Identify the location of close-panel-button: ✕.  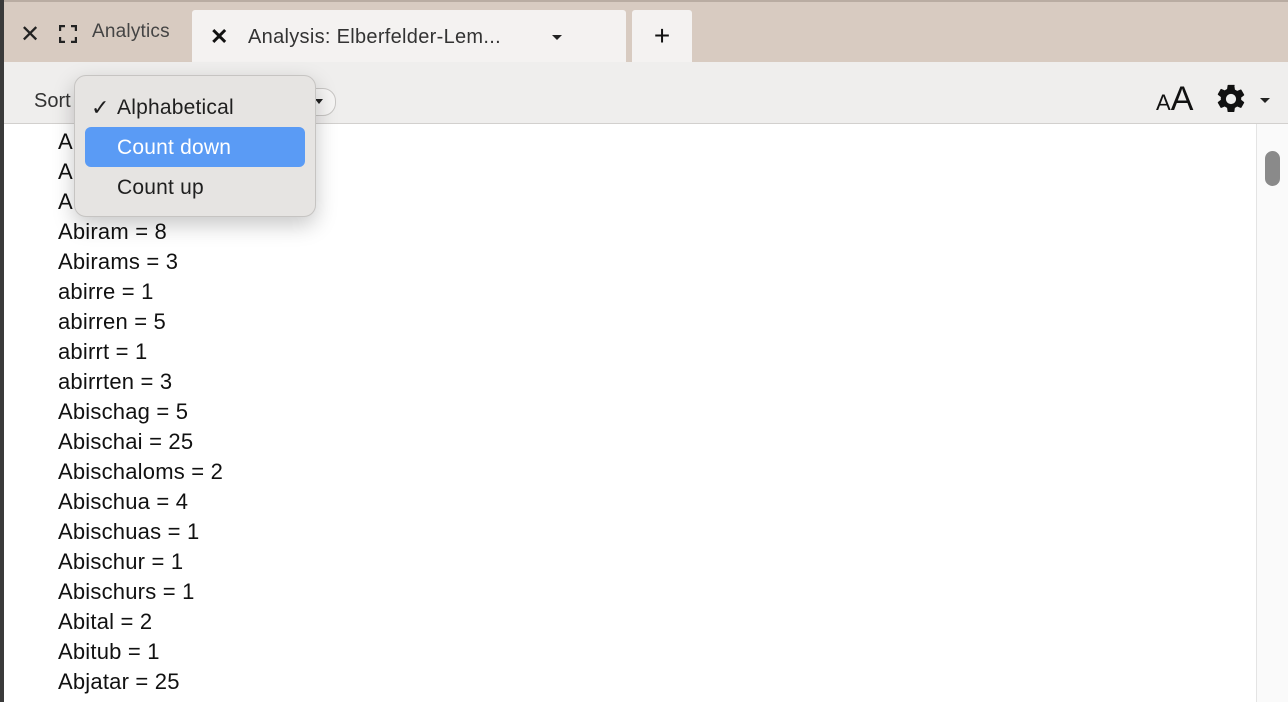
(30, 34).